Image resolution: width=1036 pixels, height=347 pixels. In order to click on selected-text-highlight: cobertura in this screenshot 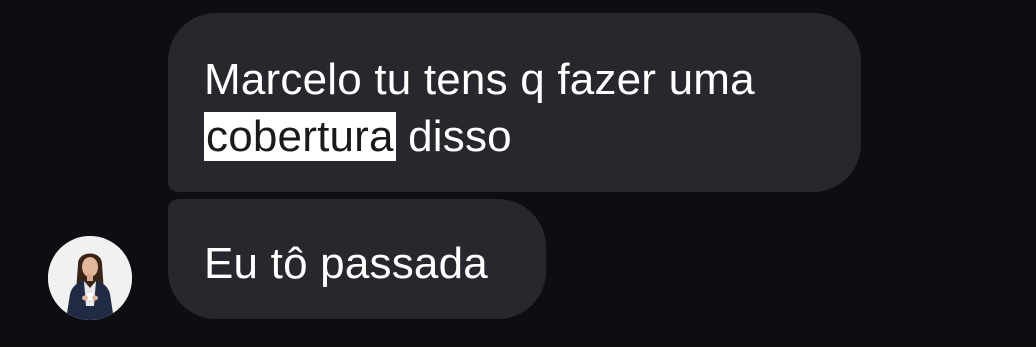, I will do `click(300, 136)`.